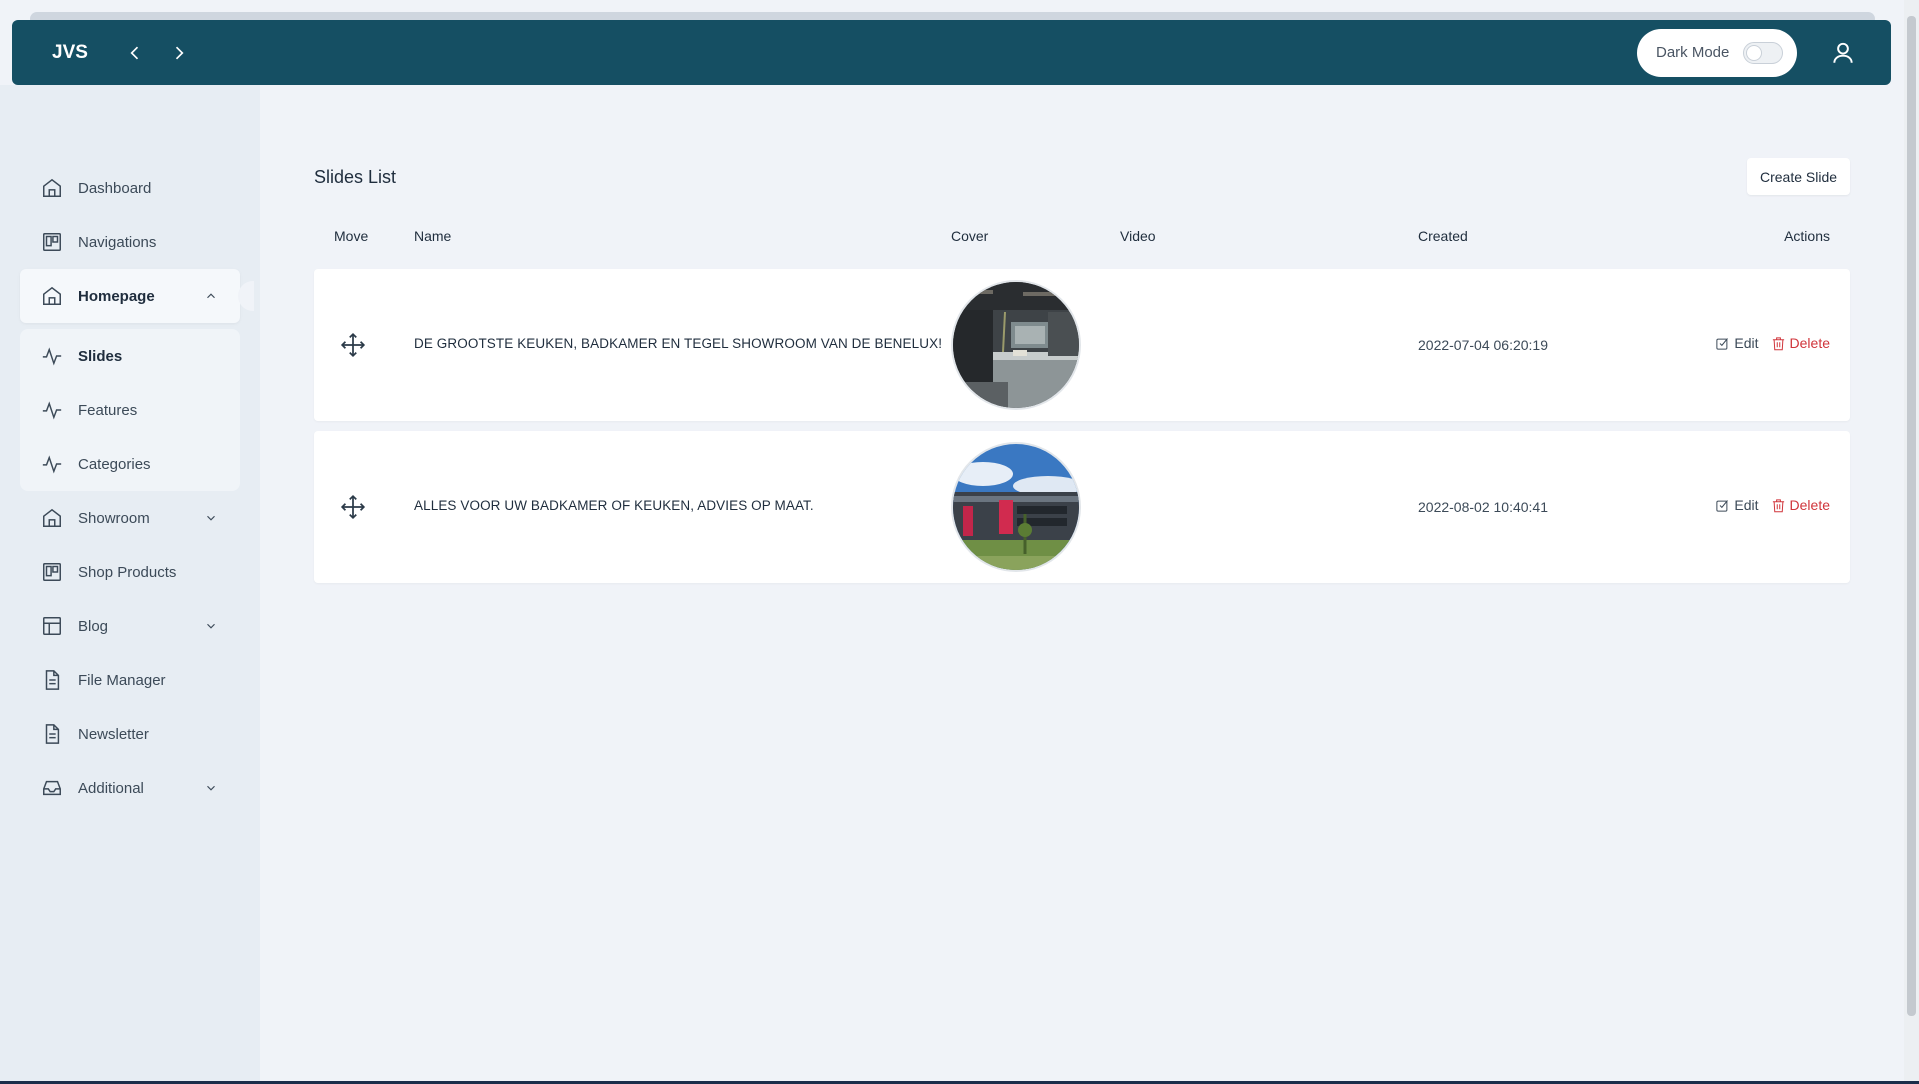 The image size is (1919, 1084). I want to click on sidebar-item-newsletter: Newsletter, so click(130, 734).